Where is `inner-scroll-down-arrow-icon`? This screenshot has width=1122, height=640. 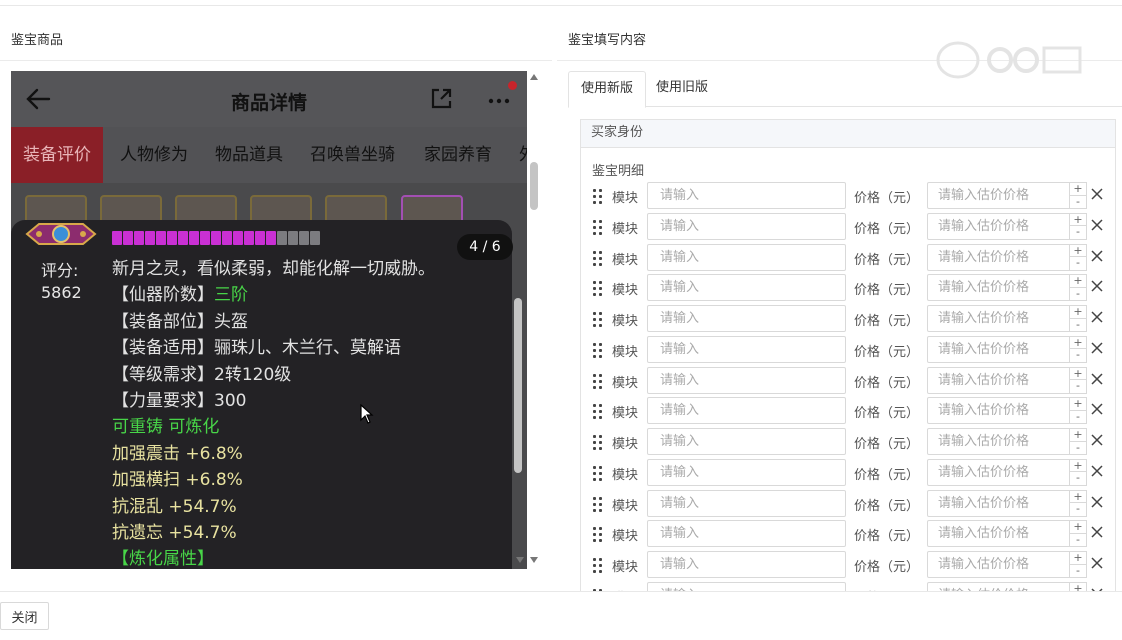
inner-scroll-down-arrow-icon is located at coordinates (520, 560).